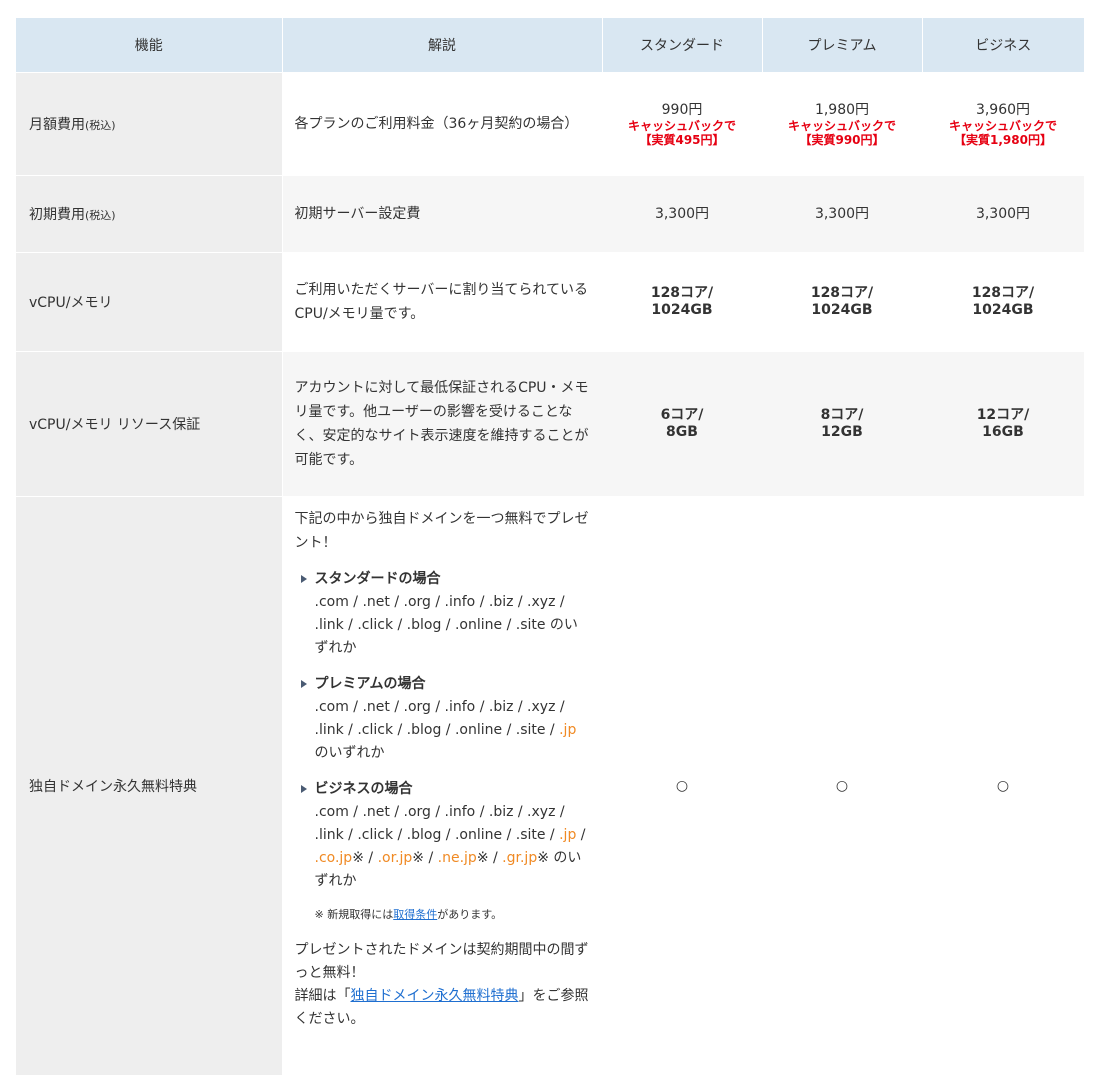  What do you see at coordinates (349, 753) in the screenshot?
I see `domain-list-suffix: のいずれか` at bounding box center [349, 753].